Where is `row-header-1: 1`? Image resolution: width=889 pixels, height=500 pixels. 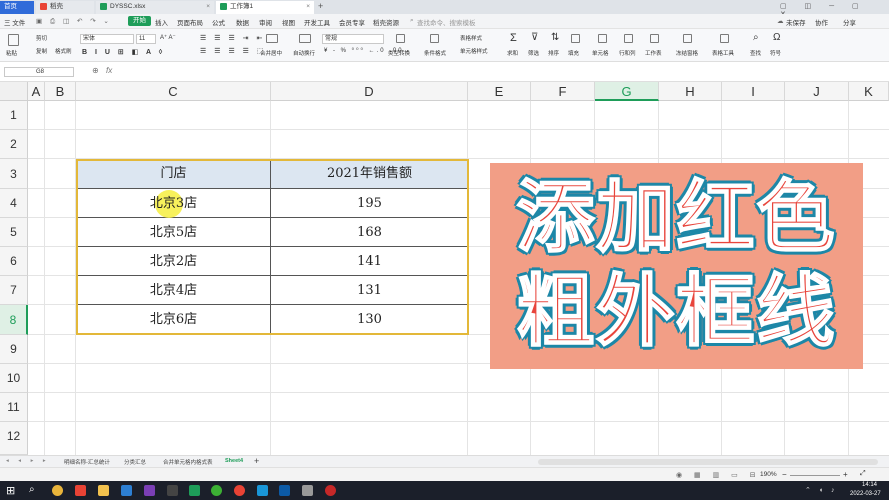 row-header-1: 1 is located at coordinates (14, 115).